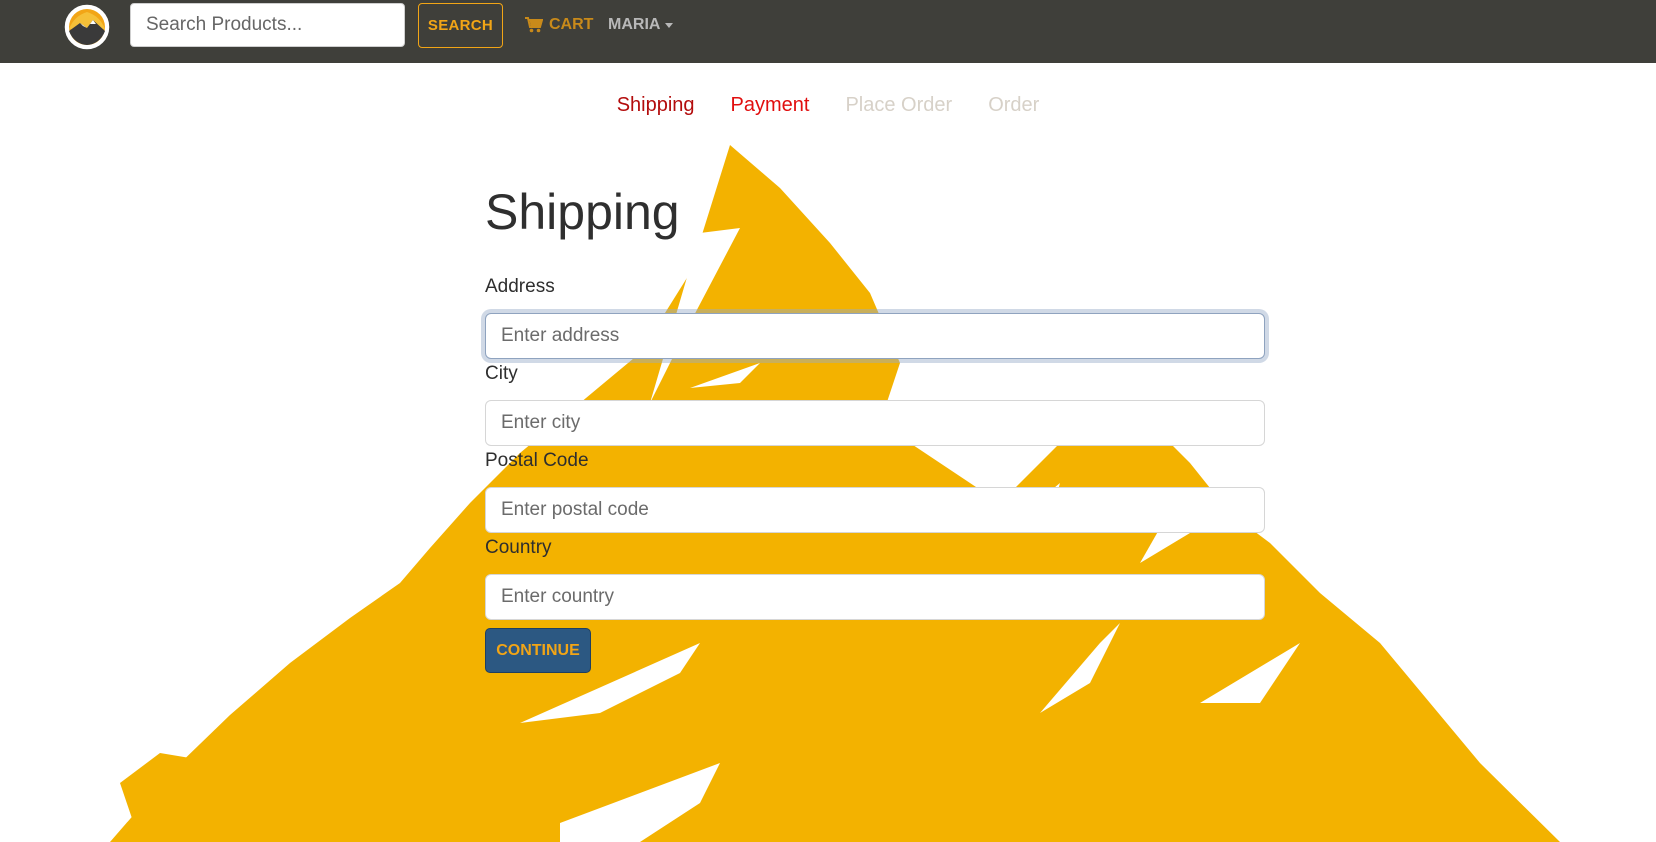 This screenshot has width=1656, height=842. What do you see at coordinates (571, 24) in the screenshot?
I see `cart-label: CART` at bounding box center [571, 24].